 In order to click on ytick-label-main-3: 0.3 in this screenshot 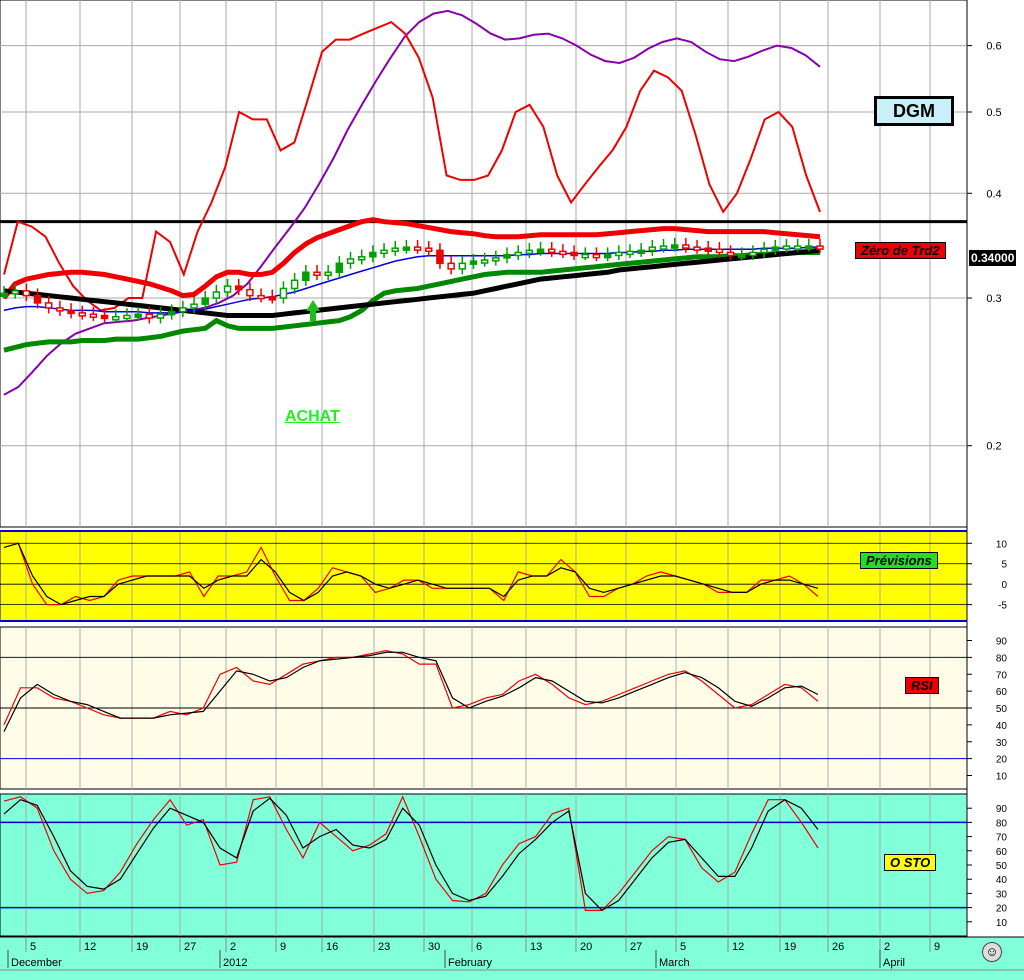, I will do `click(993, 299)`.